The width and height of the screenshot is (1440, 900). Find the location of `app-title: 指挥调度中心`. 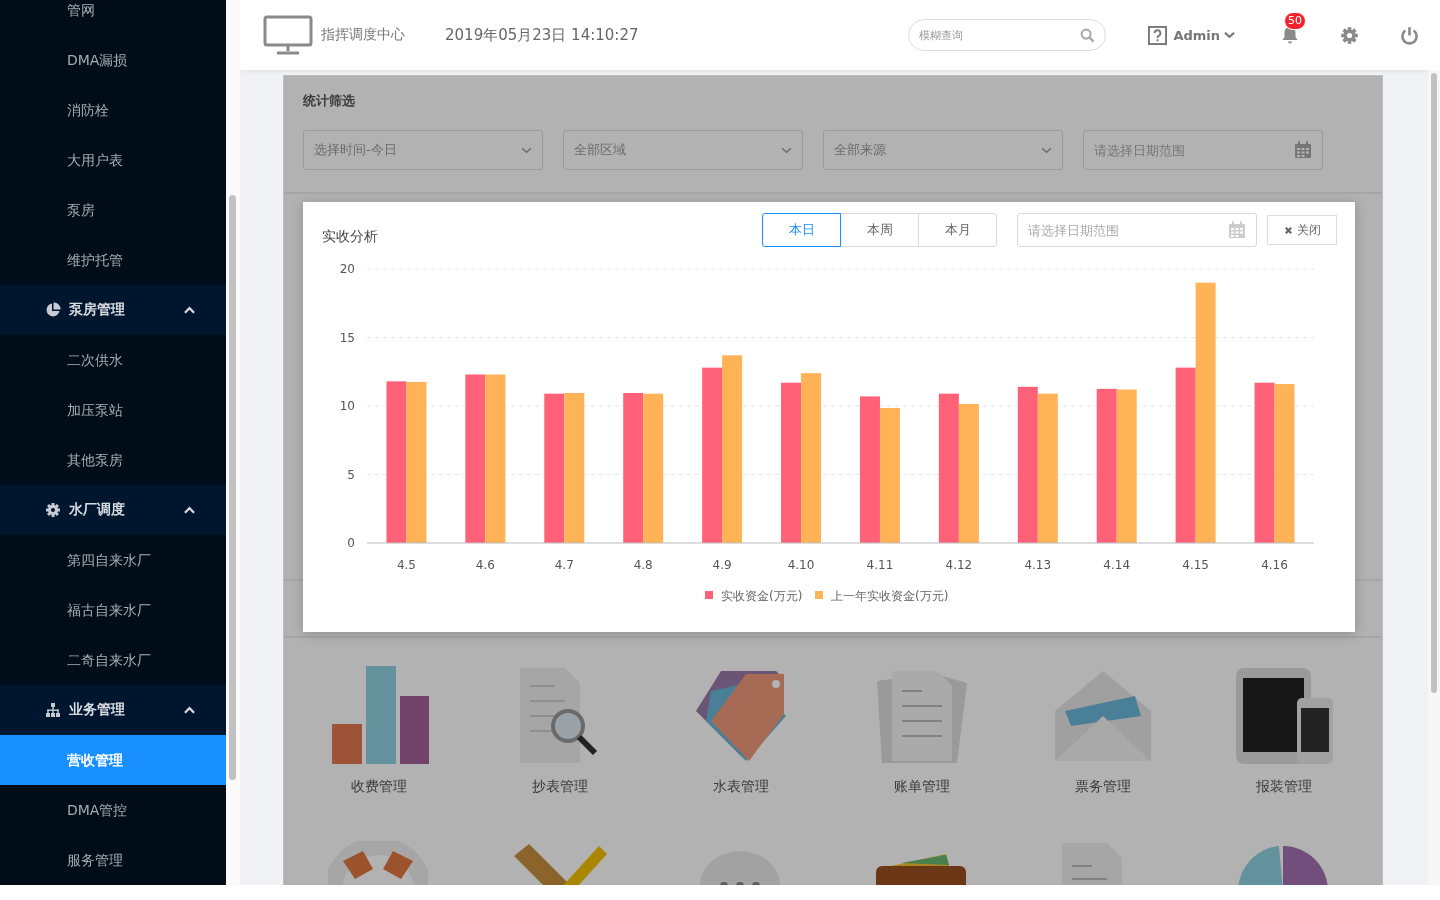

app-title: 指挥调度中心 is located at coordinates (363, 35).